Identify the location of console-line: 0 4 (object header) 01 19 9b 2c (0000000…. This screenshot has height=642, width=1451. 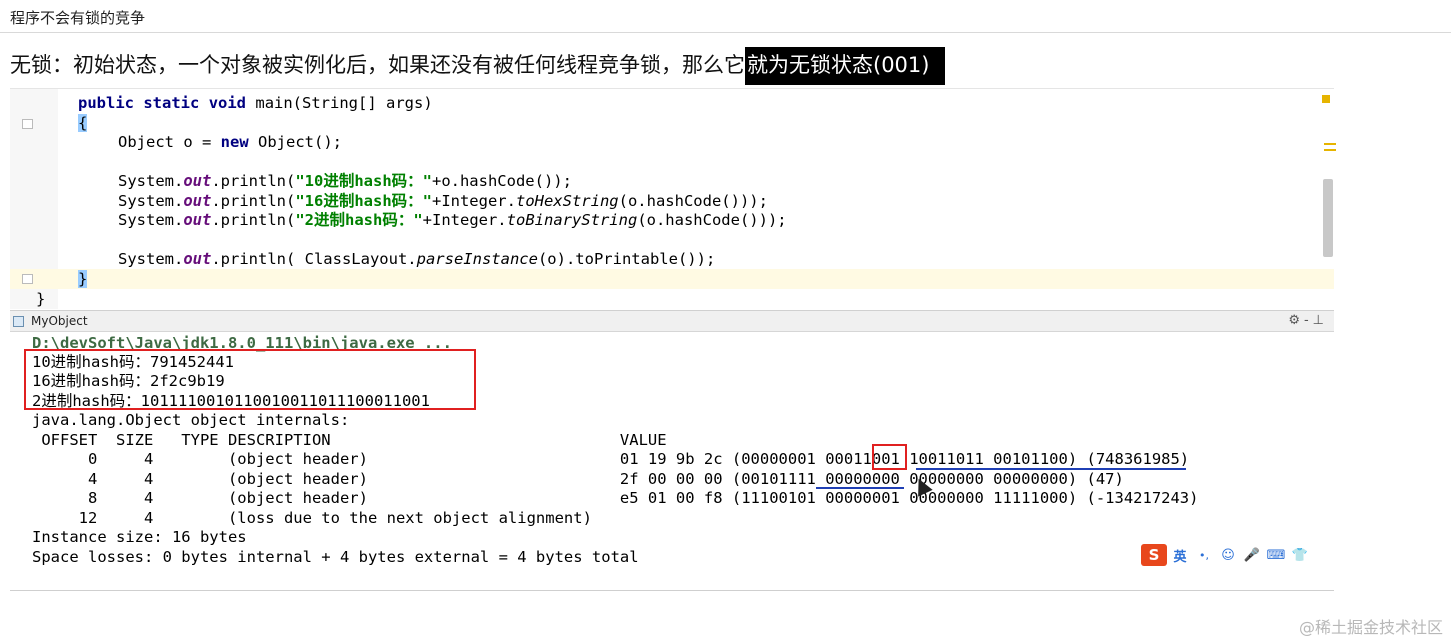
(611, 459).